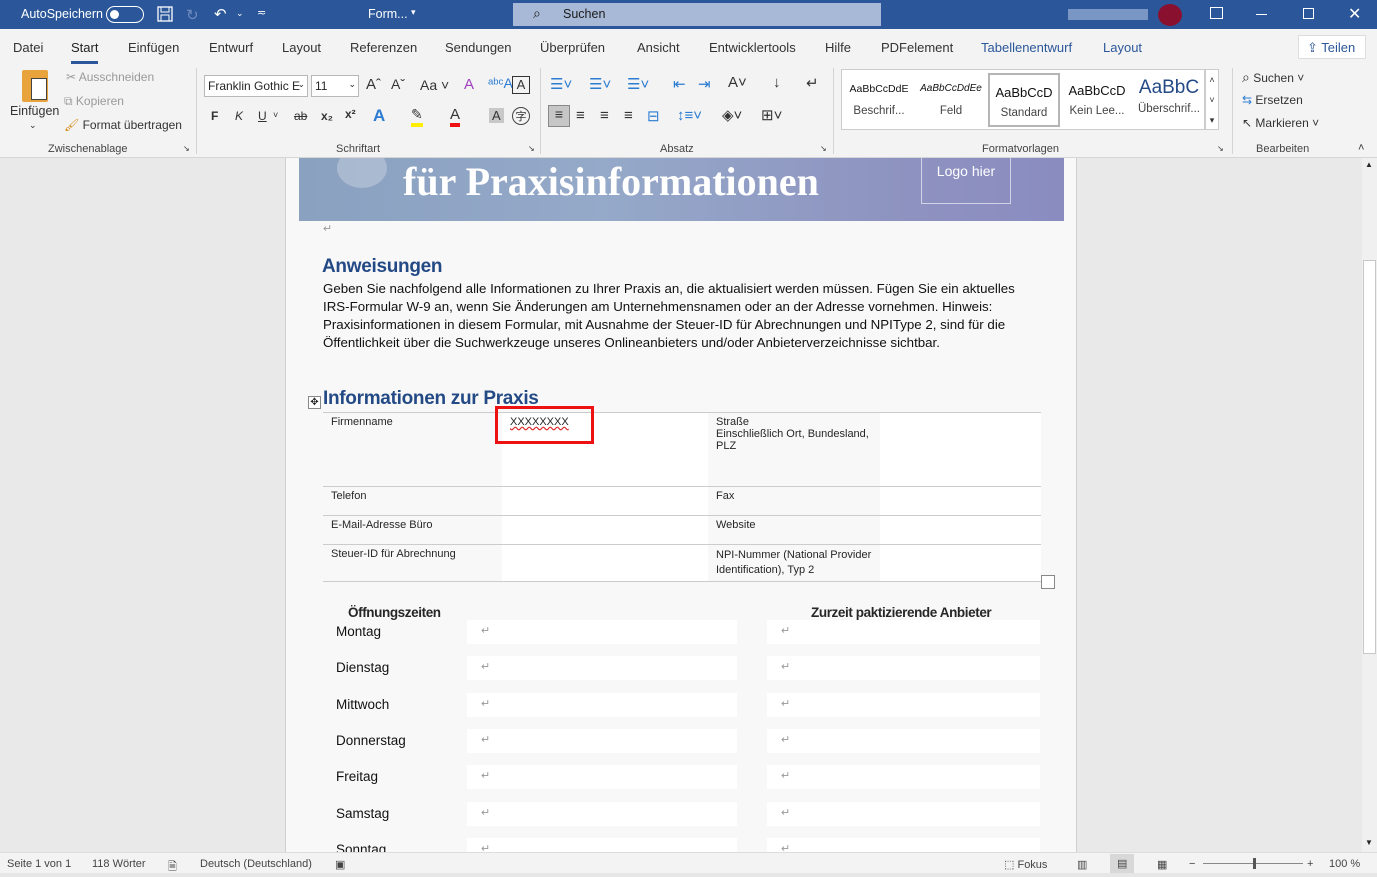  I want to click on maximize-icon, so click(1308, 13).